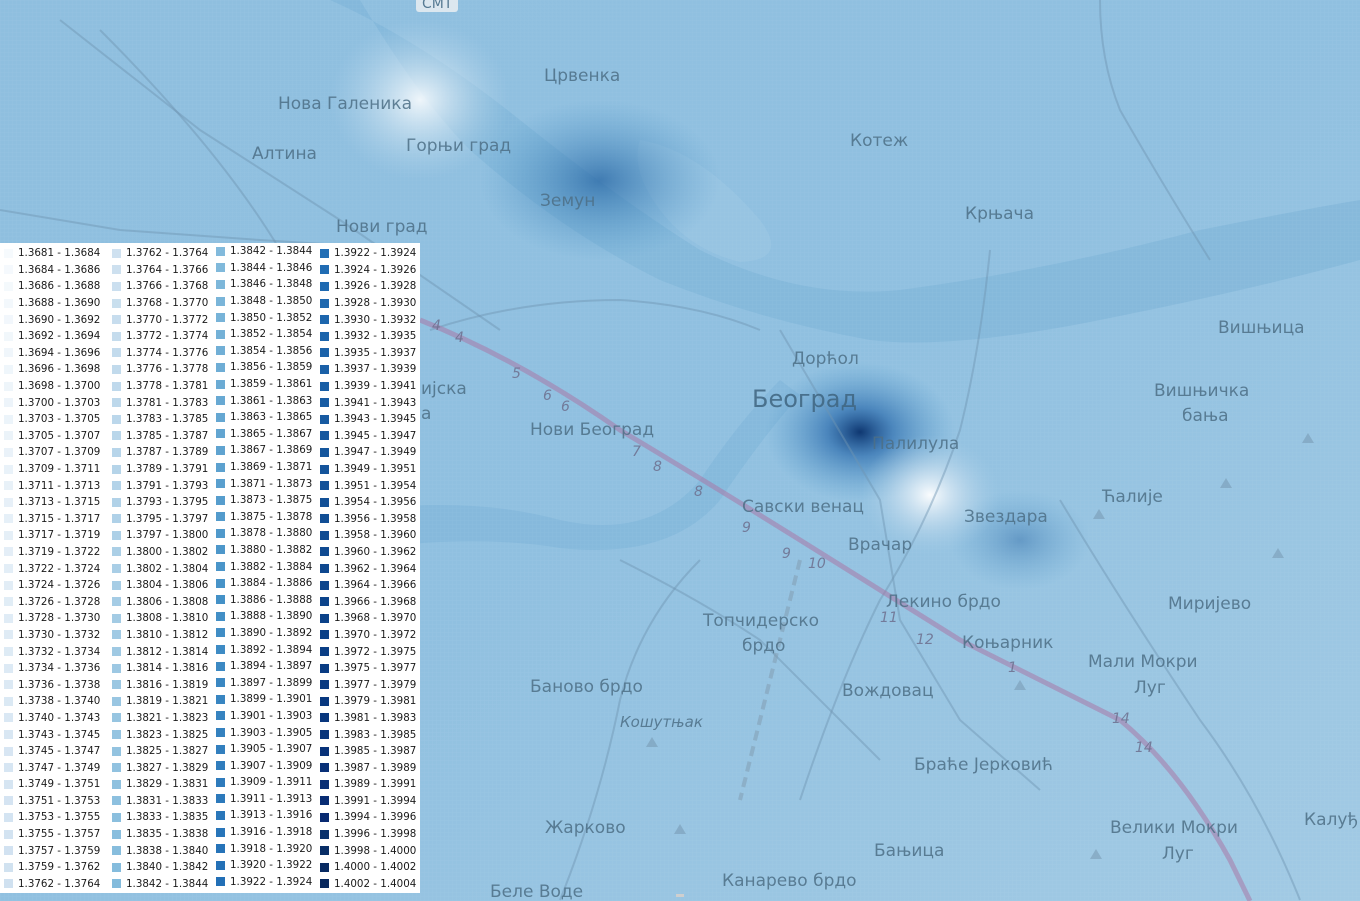  What do you see at coordinates (1331, 820) in the screenshot?
I see `place-label: Калуђ` at bounding box center [1331, 820].